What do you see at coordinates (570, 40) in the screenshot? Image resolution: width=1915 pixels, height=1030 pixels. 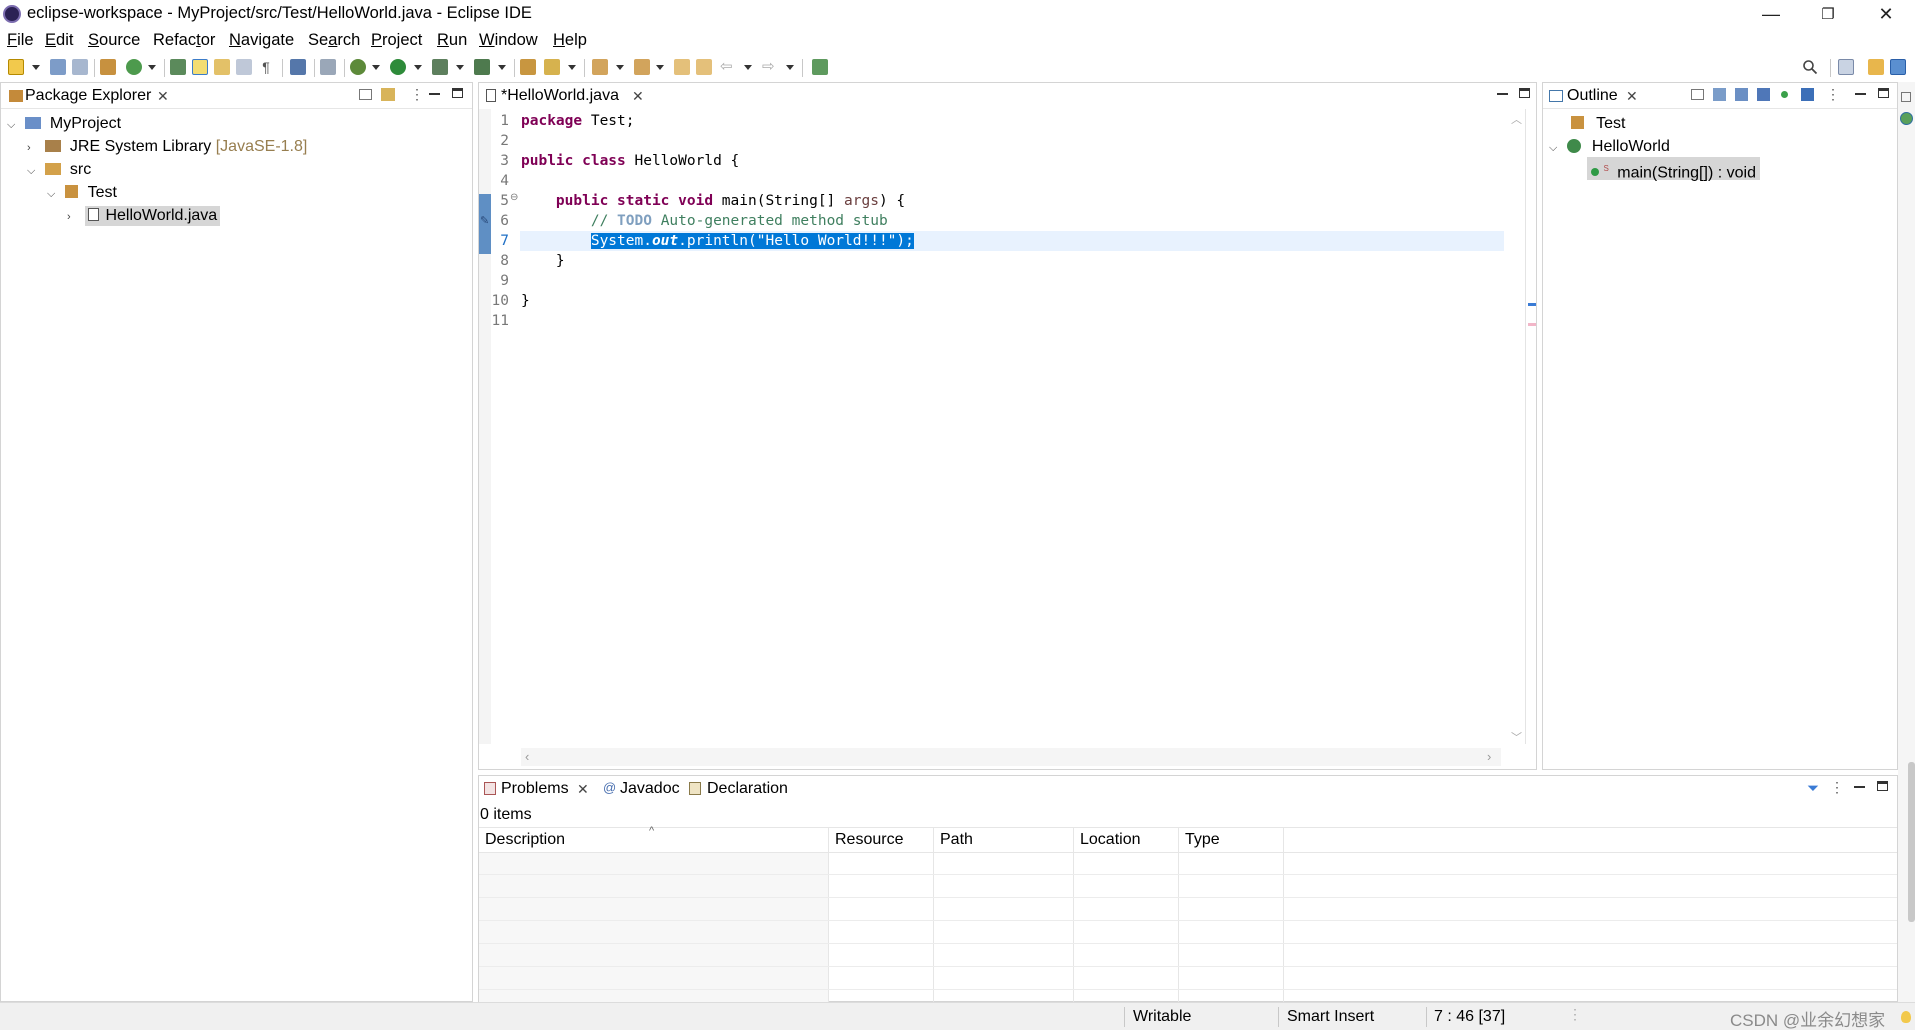 I see `menu-help: Help` at bounding box center [570, 40].